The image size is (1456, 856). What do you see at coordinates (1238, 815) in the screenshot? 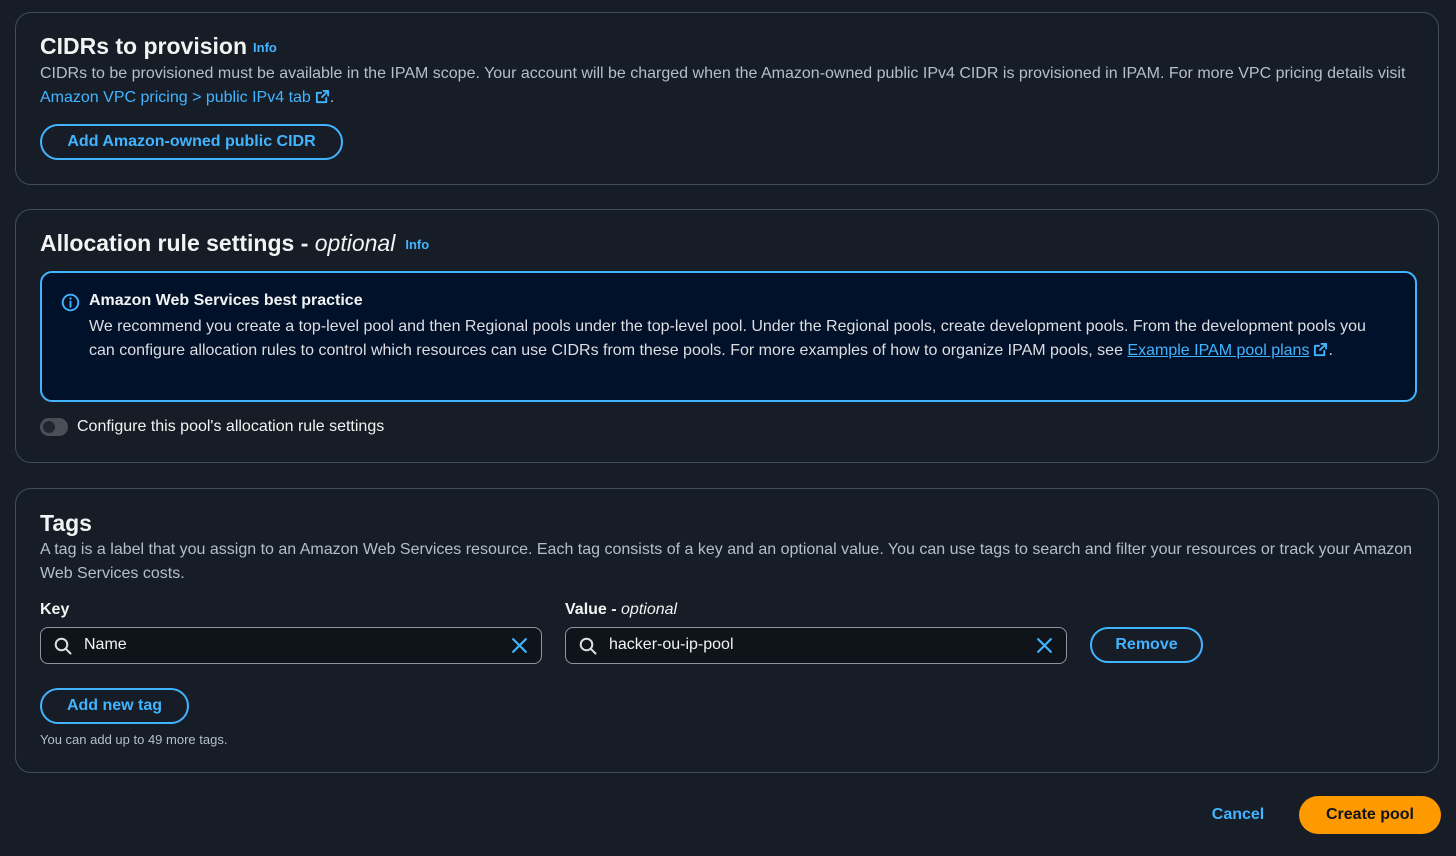
I see `cancel-button: Cancel` at bounding box center [1238, 815].